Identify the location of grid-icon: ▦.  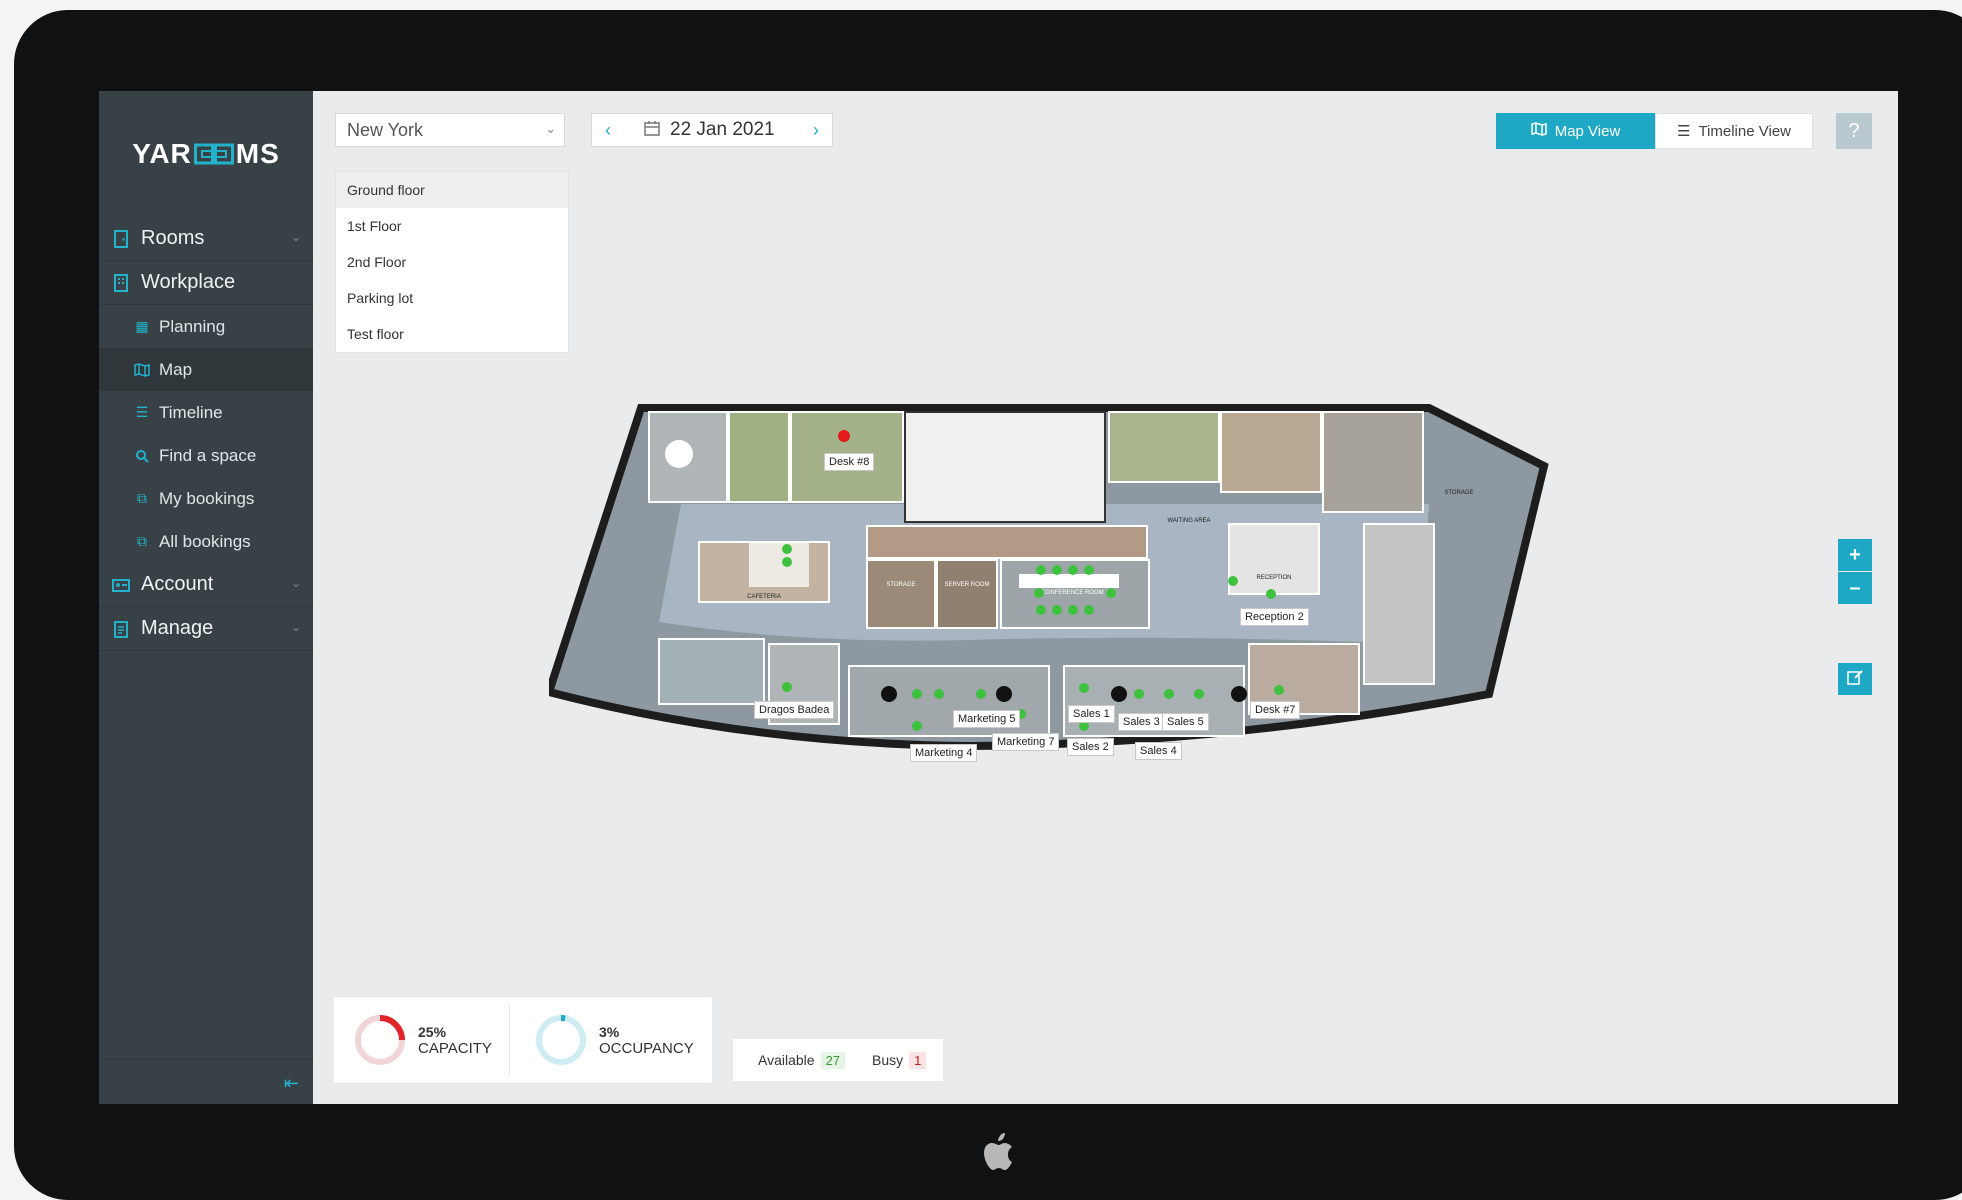
(142, 326).